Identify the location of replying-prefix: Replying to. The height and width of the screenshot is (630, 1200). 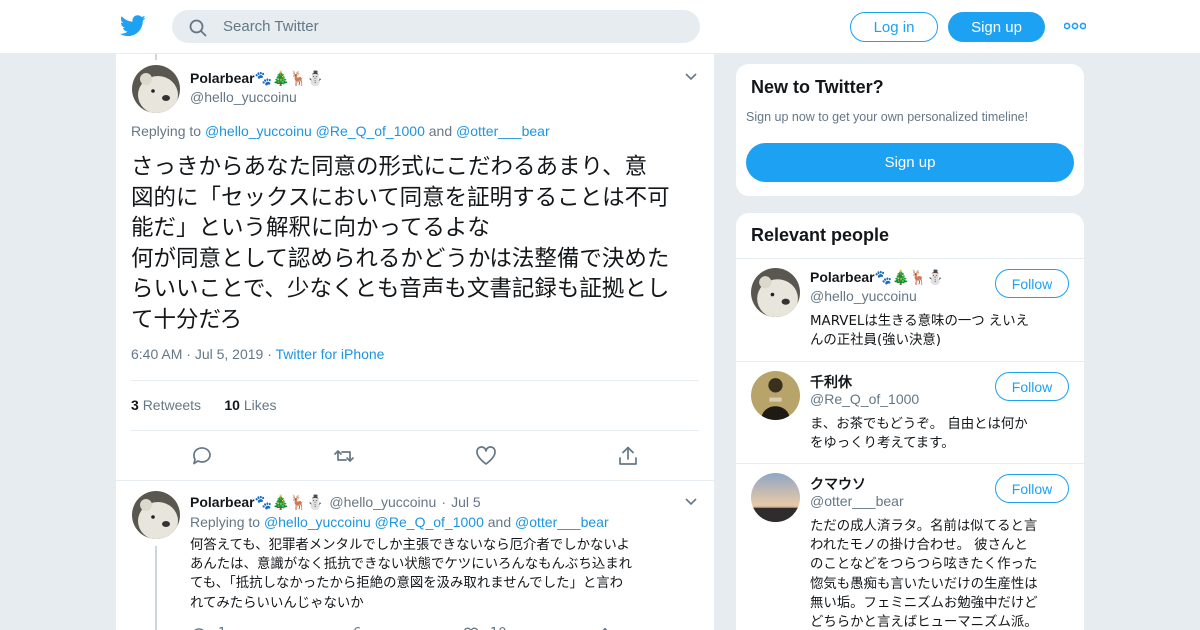
(225, 522).